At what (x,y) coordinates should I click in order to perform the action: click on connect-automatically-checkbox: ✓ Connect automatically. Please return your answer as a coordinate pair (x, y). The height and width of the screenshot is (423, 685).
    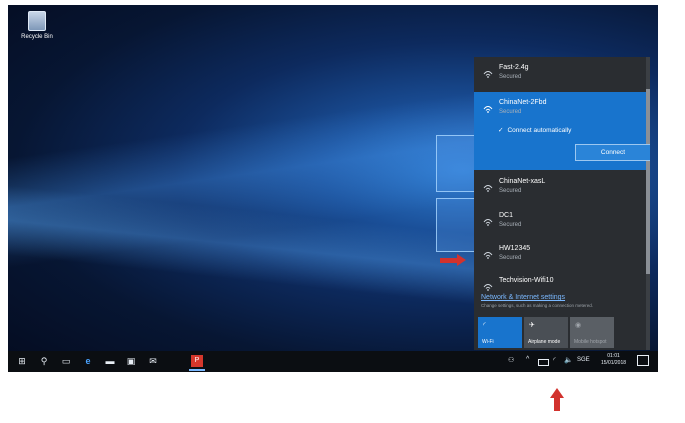
    Looking at the image, I should click on (534, 130).